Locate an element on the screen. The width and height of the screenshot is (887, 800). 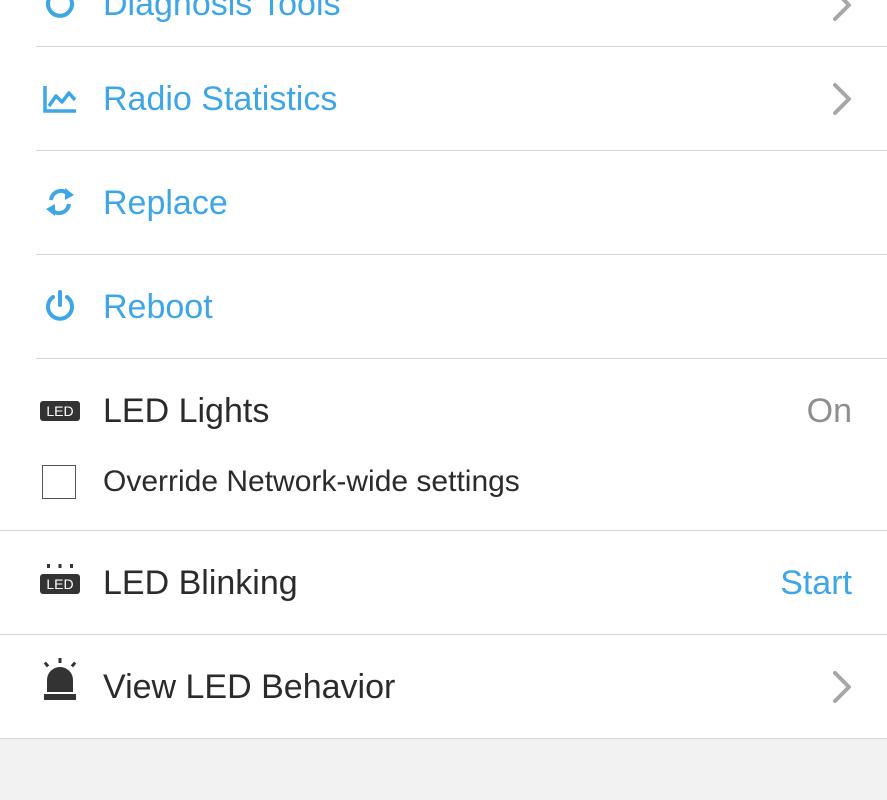
led-blinking-row: LED LED Blinking Start is located at coordinates (443, 582).